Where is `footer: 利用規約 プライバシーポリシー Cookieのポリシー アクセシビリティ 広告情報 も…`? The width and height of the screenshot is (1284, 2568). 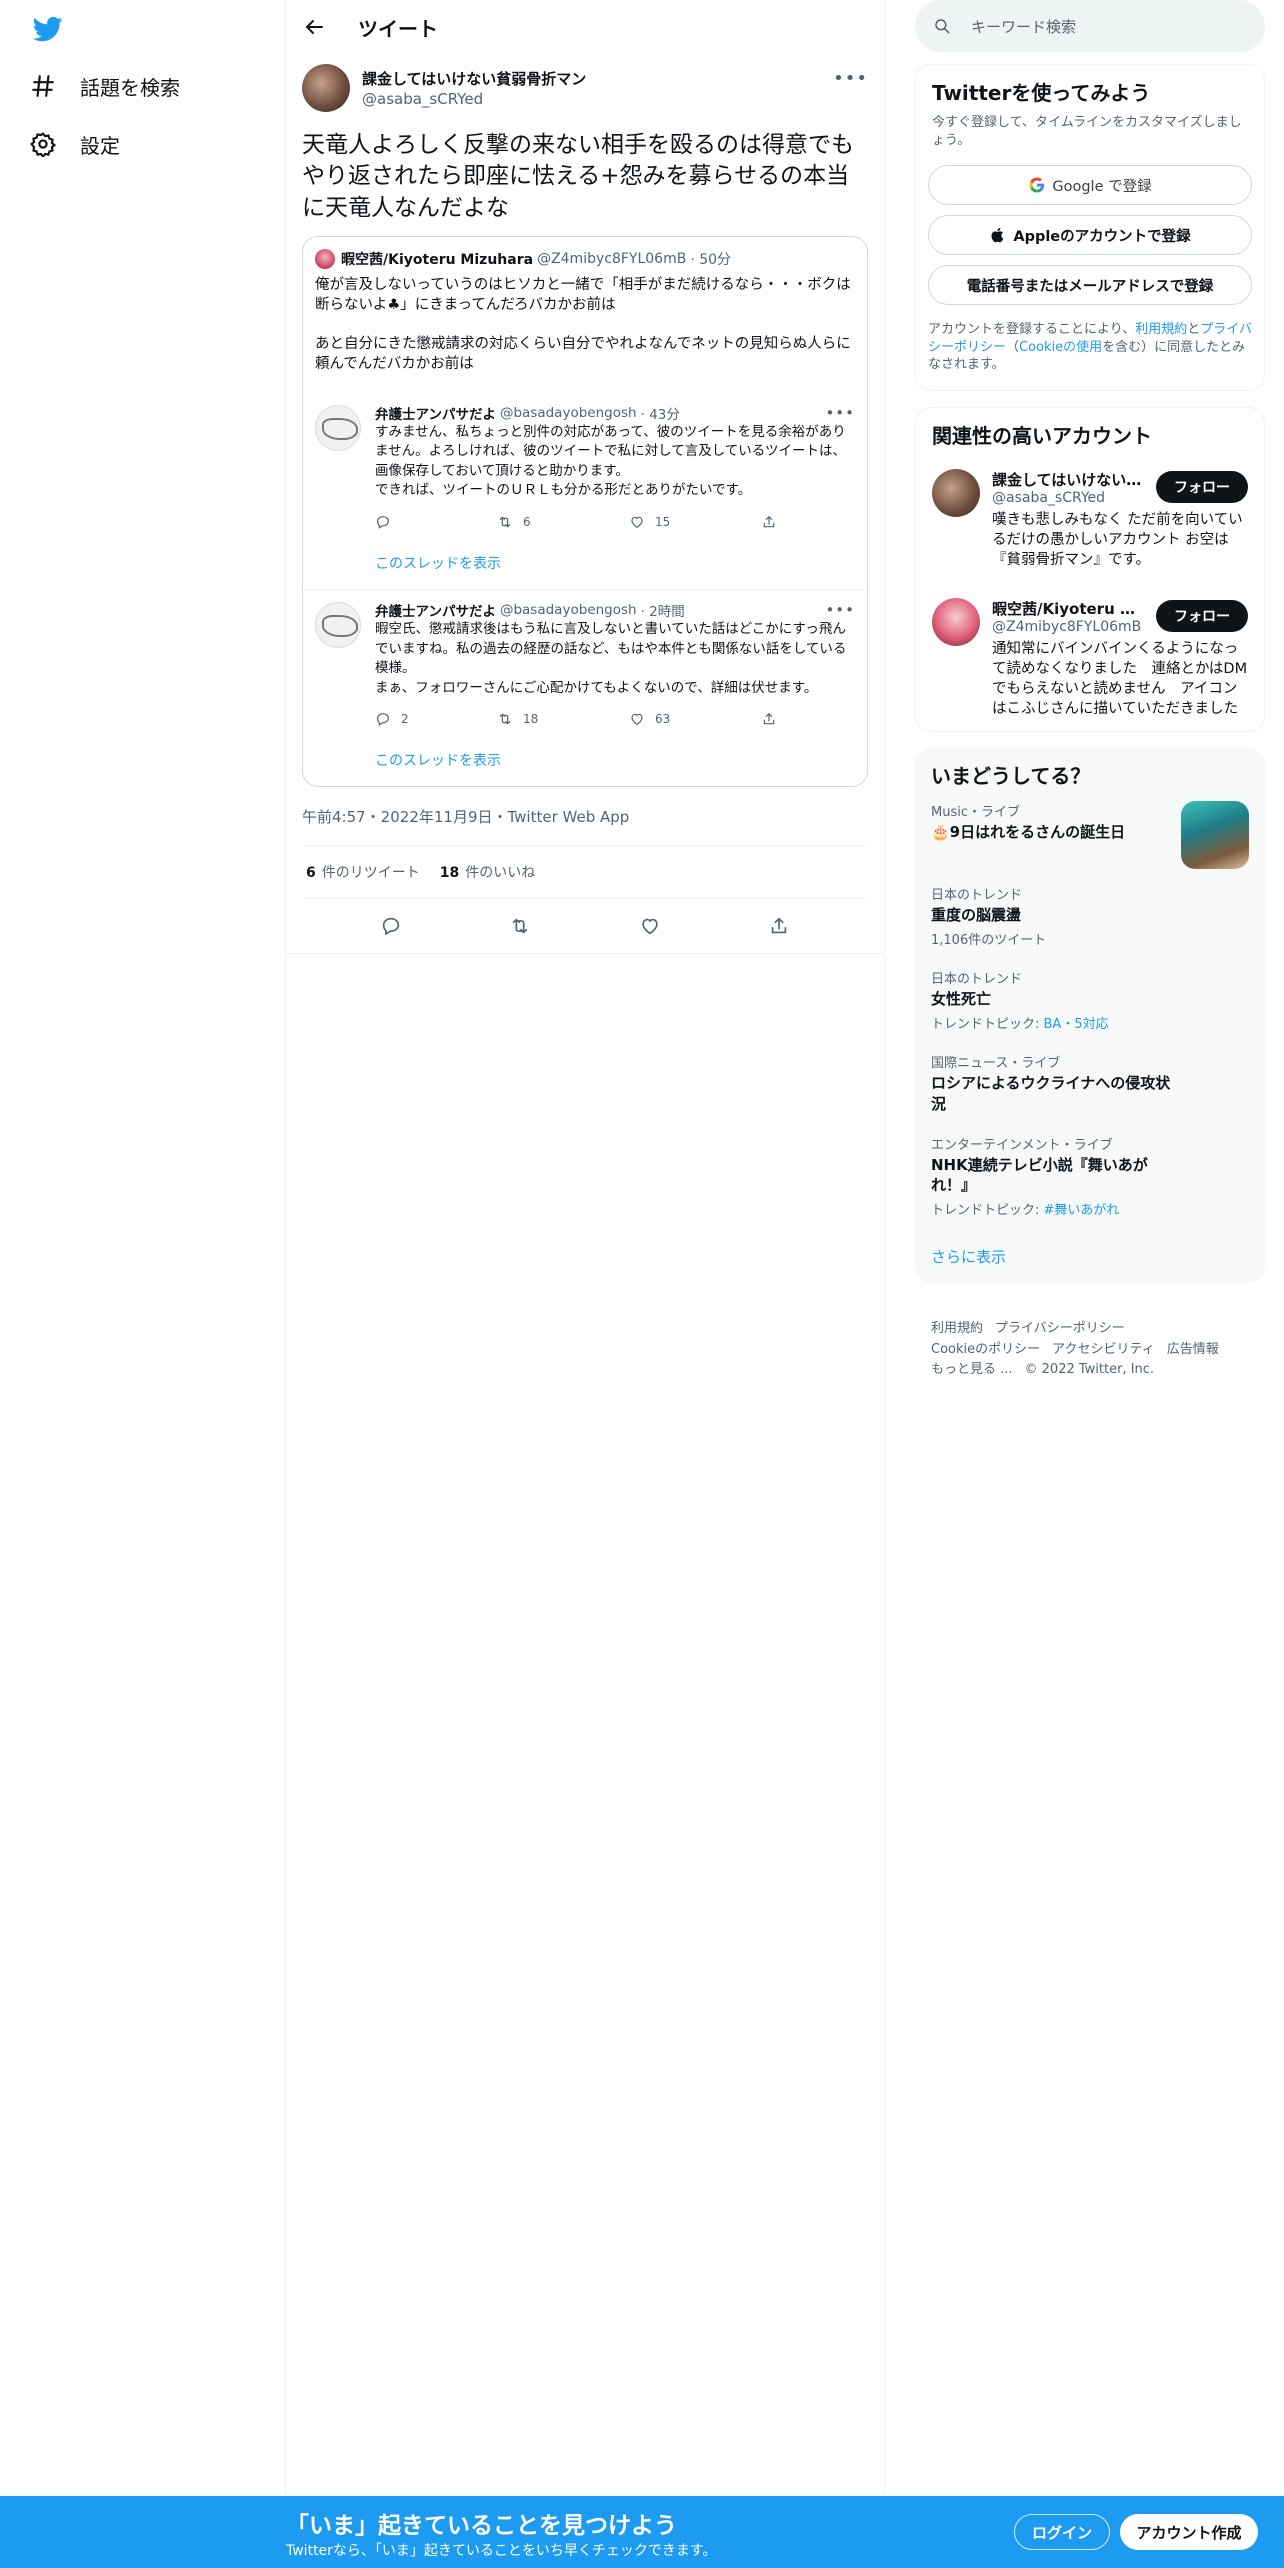 footer: 利用規約 プライバシーポリシー Cookieのポリシー アクセシビリティ 広告情報 も… is located at coordinates (1090, 1331).